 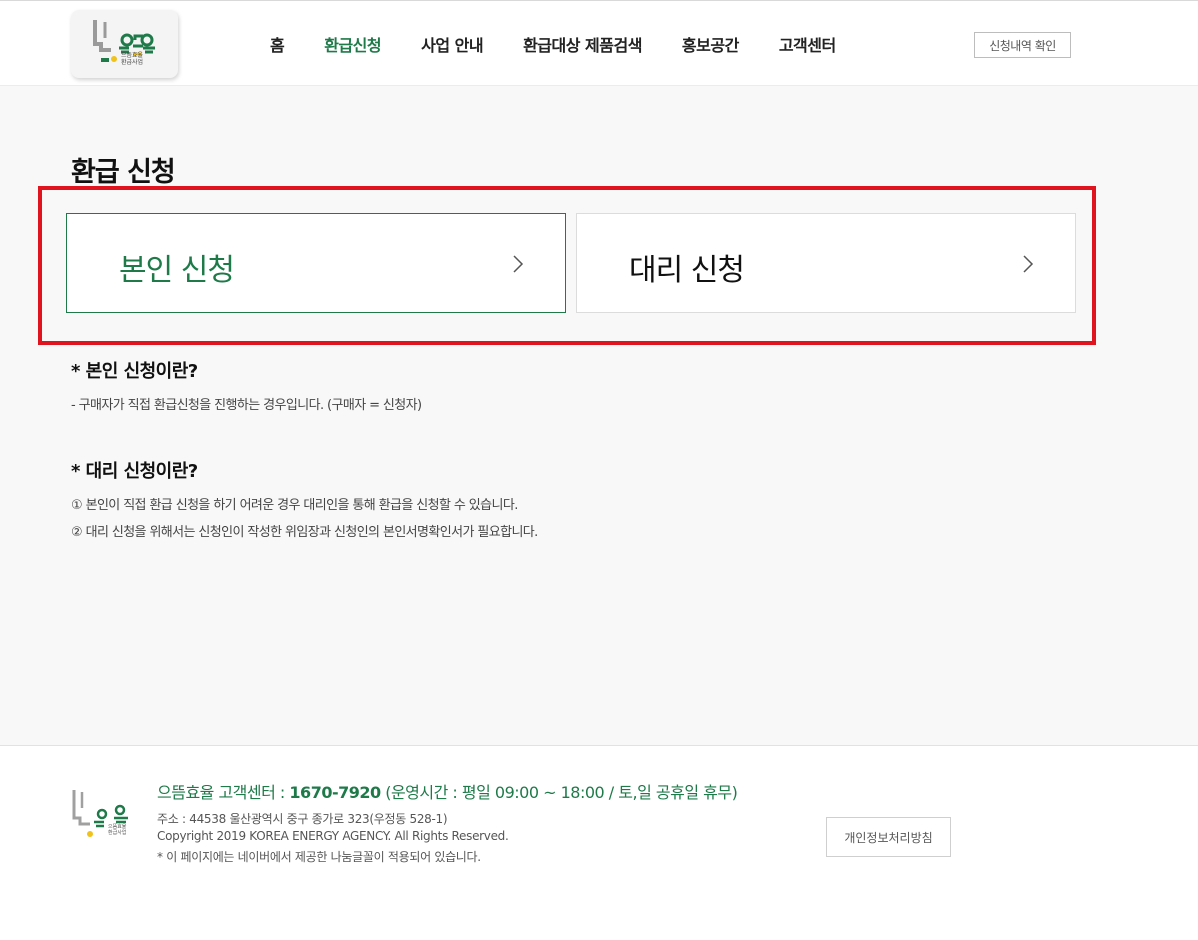 I want to click on self-info-heading: * 본인 신청이란?, so click(x=134, y=371).